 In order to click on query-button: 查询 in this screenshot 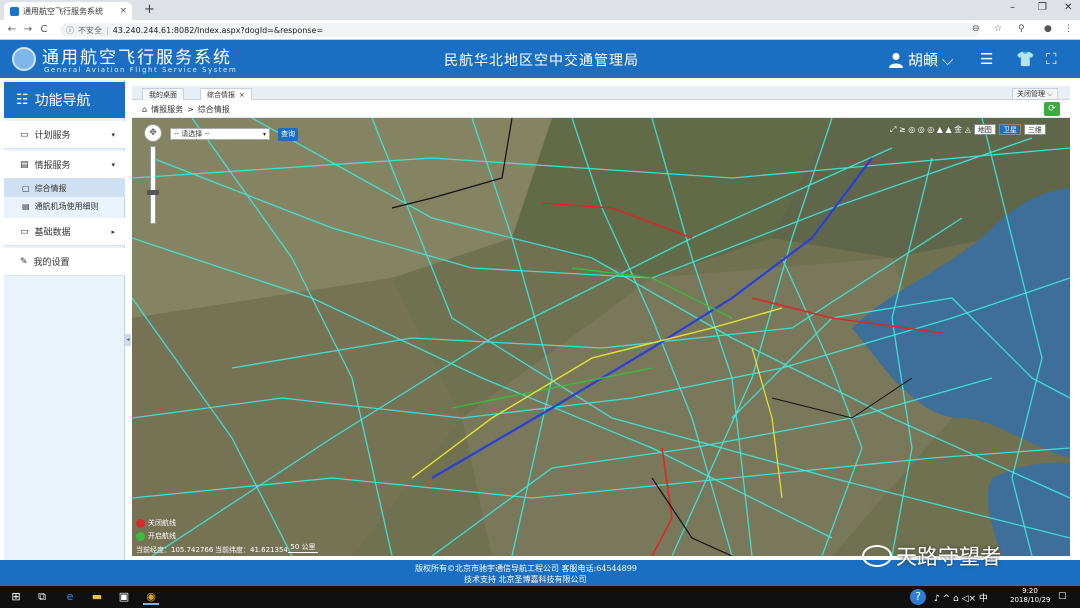, I will do `click(288, 134)`.